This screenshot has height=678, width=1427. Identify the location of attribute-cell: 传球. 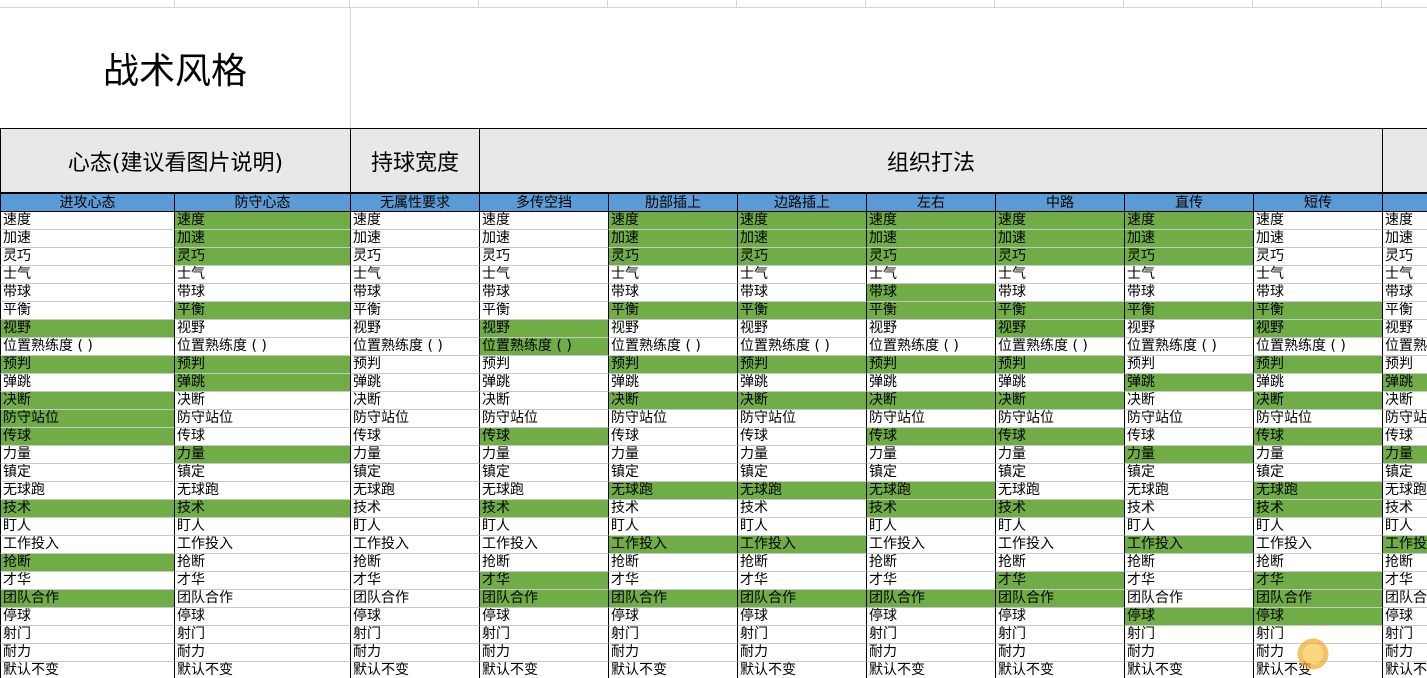
(87, 437).